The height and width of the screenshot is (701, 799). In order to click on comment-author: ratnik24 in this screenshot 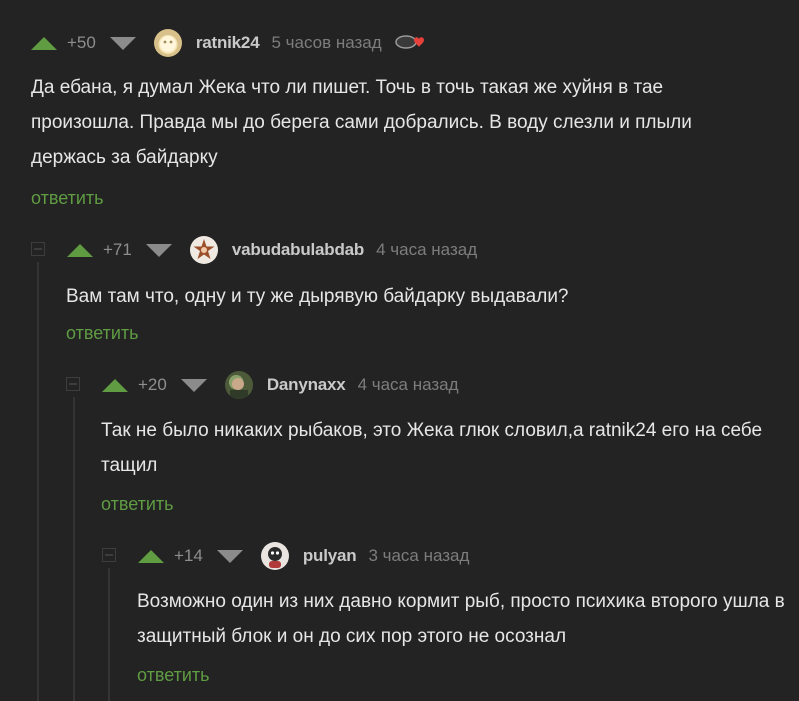, I will do `click(228, 43)`.